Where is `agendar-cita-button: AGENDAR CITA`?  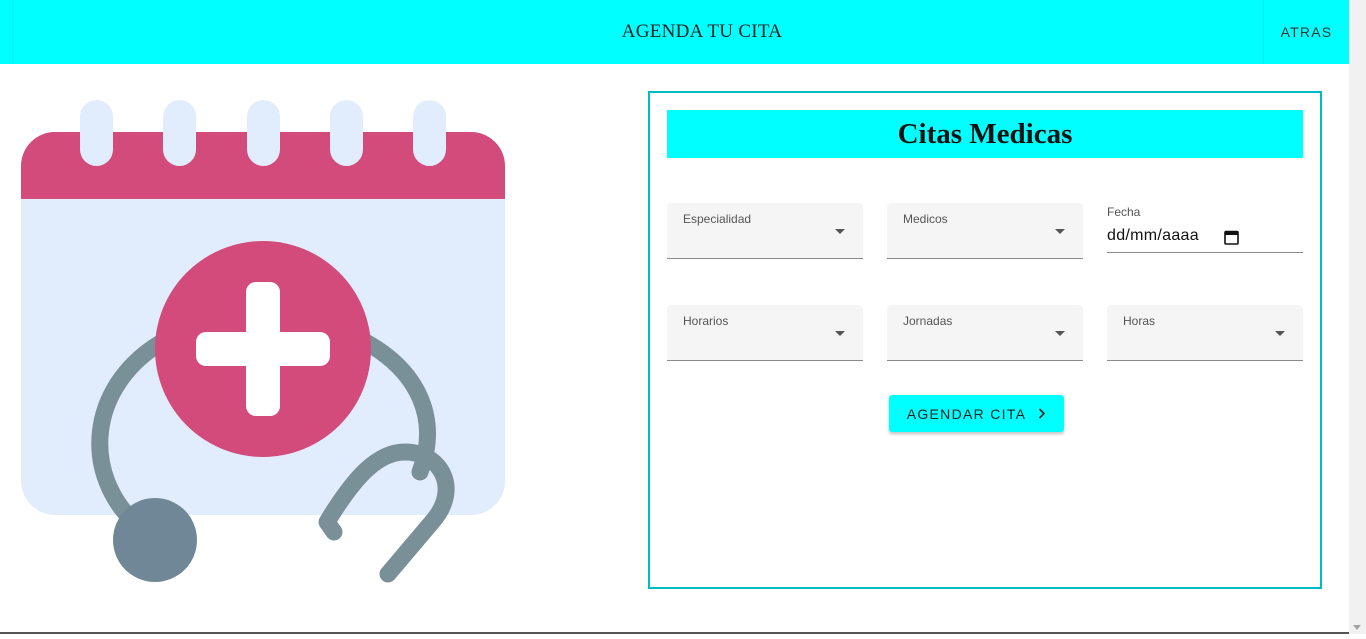
agendar-cita-button: AGENDAR CITA is located at coordinates (976, 413).